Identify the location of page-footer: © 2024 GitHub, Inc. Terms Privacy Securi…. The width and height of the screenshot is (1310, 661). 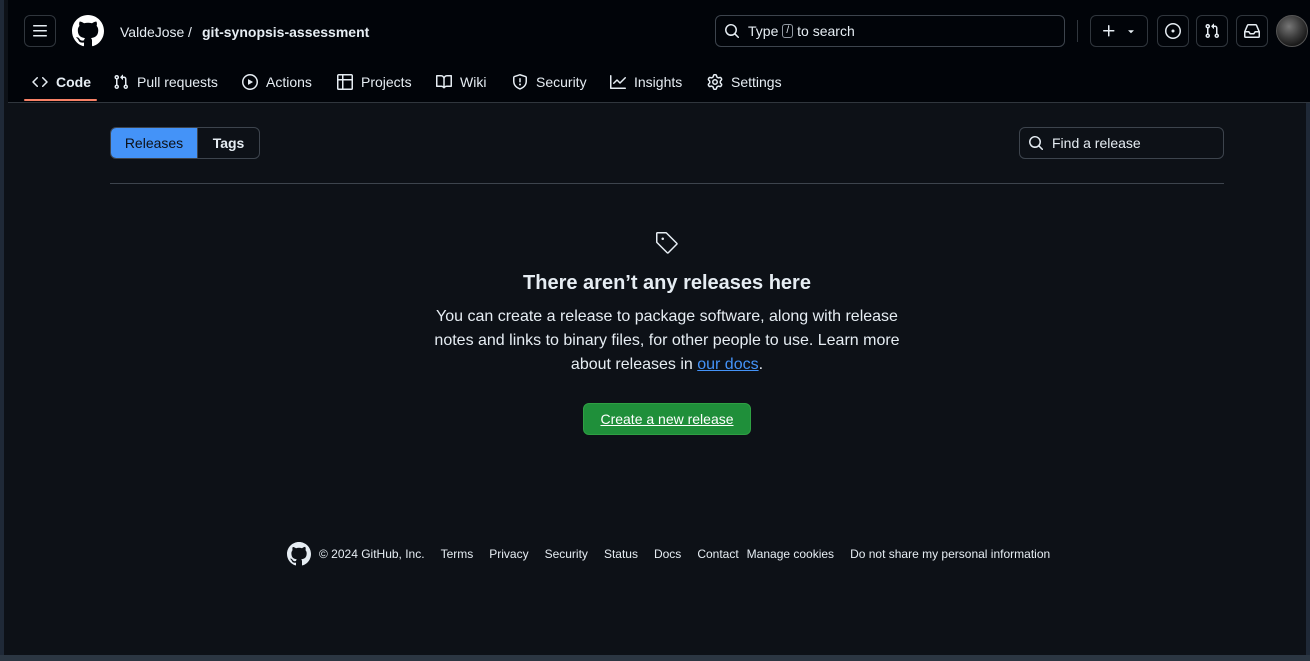
(676, 554).